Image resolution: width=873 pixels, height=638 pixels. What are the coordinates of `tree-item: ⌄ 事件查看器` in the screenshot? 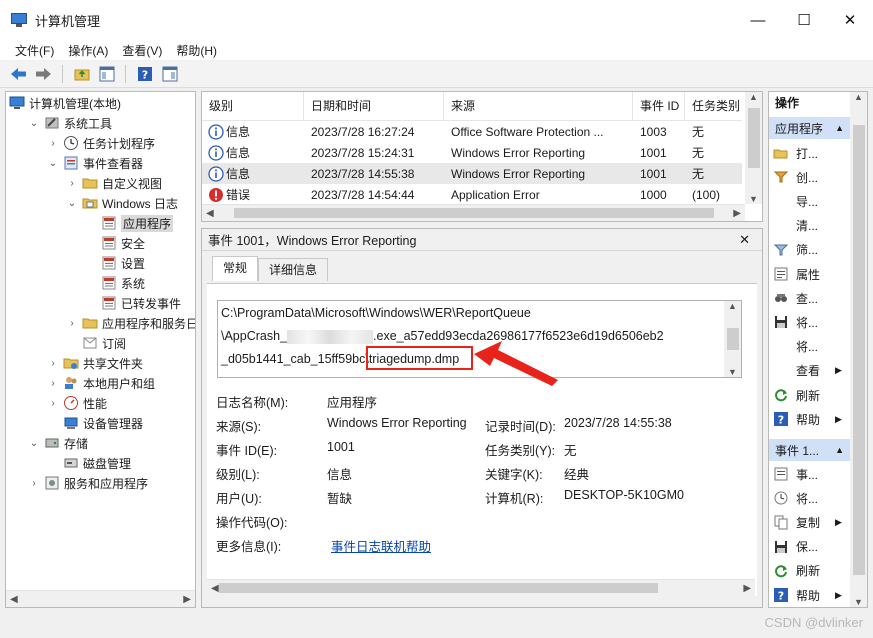 It's located at (95, 163).